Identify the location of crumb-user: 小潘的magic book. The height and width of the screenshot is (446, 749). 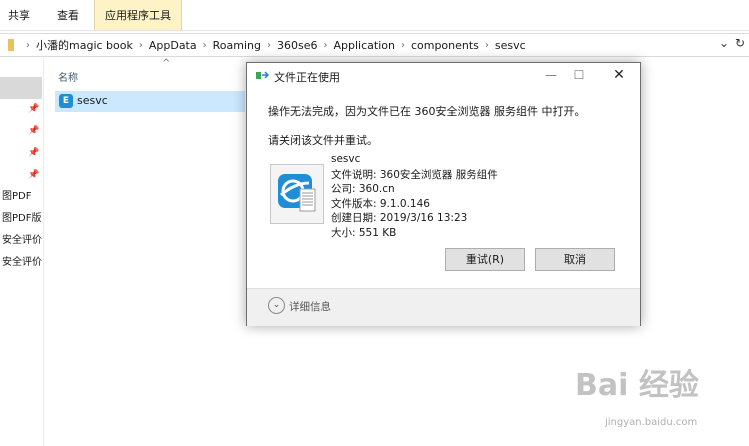
(84, 45).